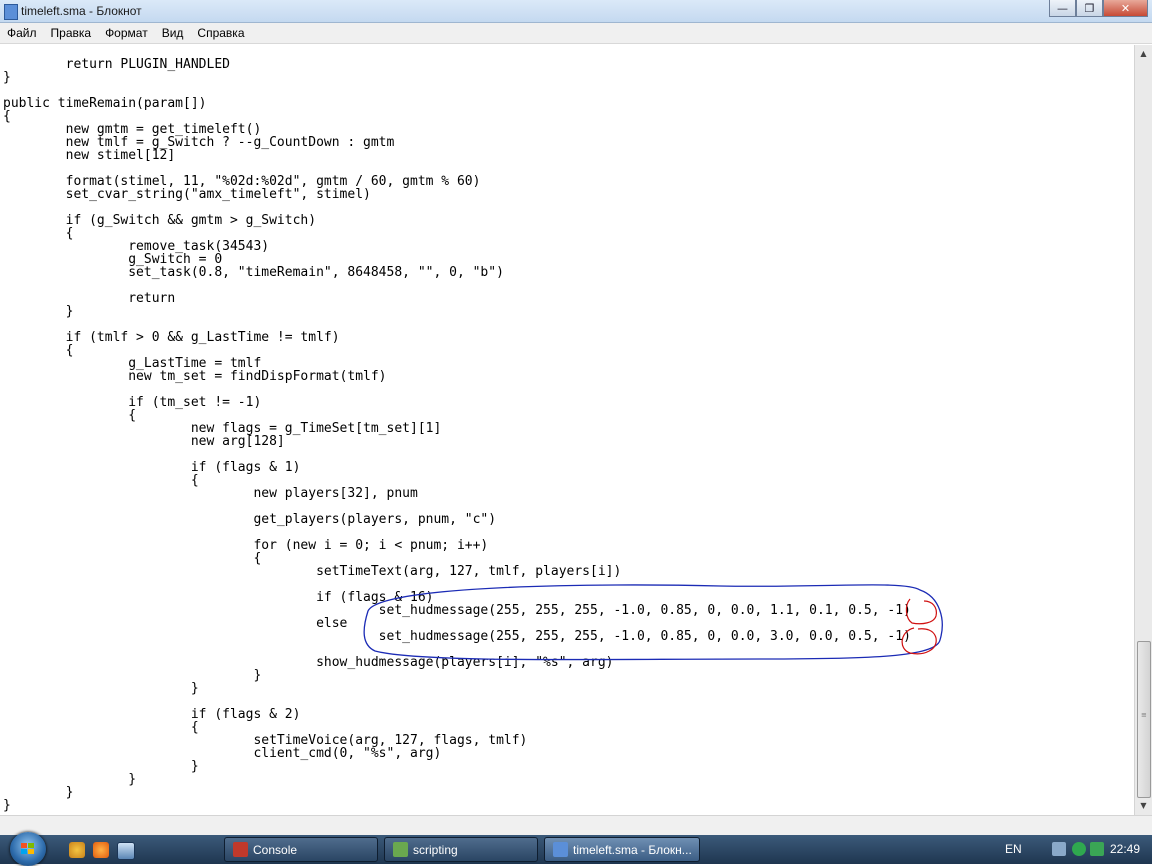 The height and width of the screenshot is (866, 1152). Describe the element at coordinates (220, 33) in the screenshot. I see `menu-help: Справка` at that location.